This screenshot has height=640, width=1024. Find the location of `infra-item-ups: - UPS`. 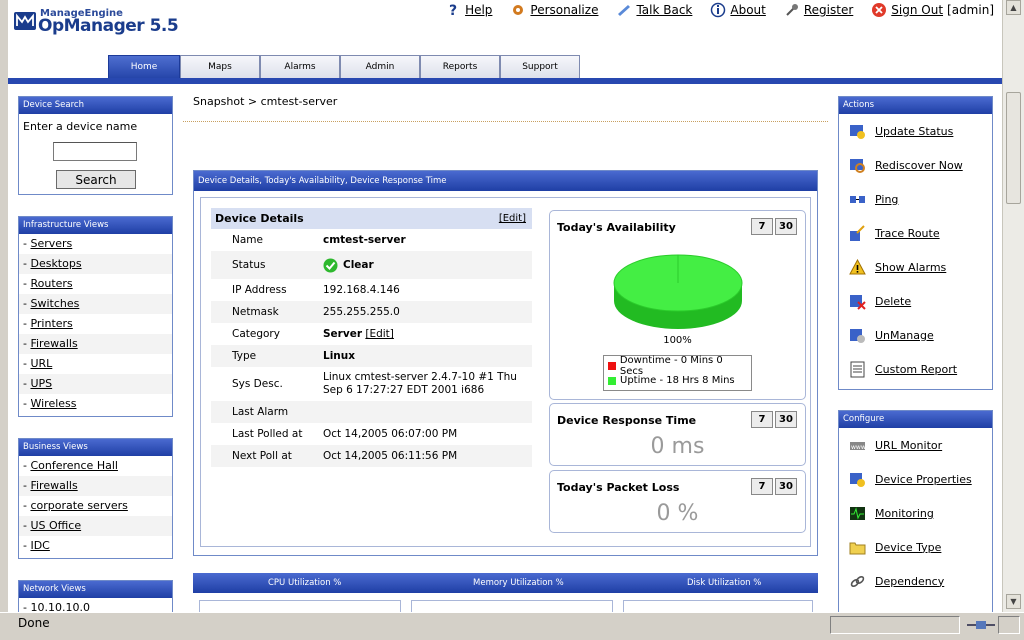

infra-item-ups: - UPS is located at coordinates (95, 384).